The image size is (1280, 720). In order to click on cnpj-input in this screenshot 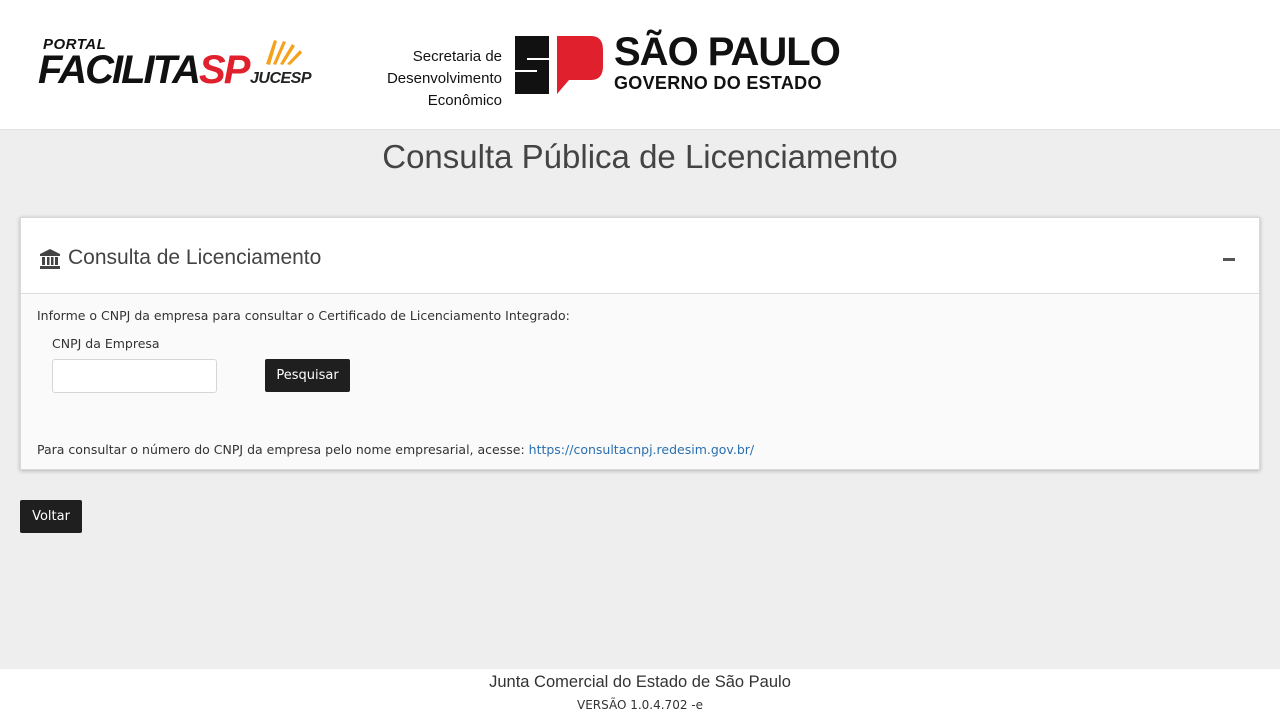, I will do `click(134, 376)`.